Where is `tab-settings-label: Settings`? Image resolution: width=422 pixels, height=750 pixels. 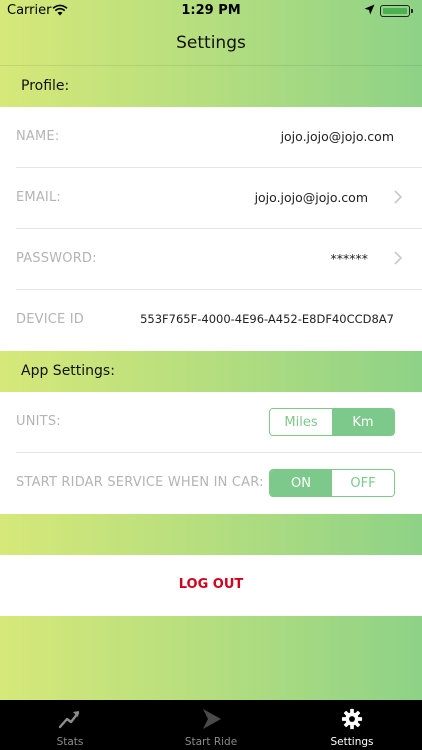 tab-settings-label: Settings is located at coordinates (352, 742).